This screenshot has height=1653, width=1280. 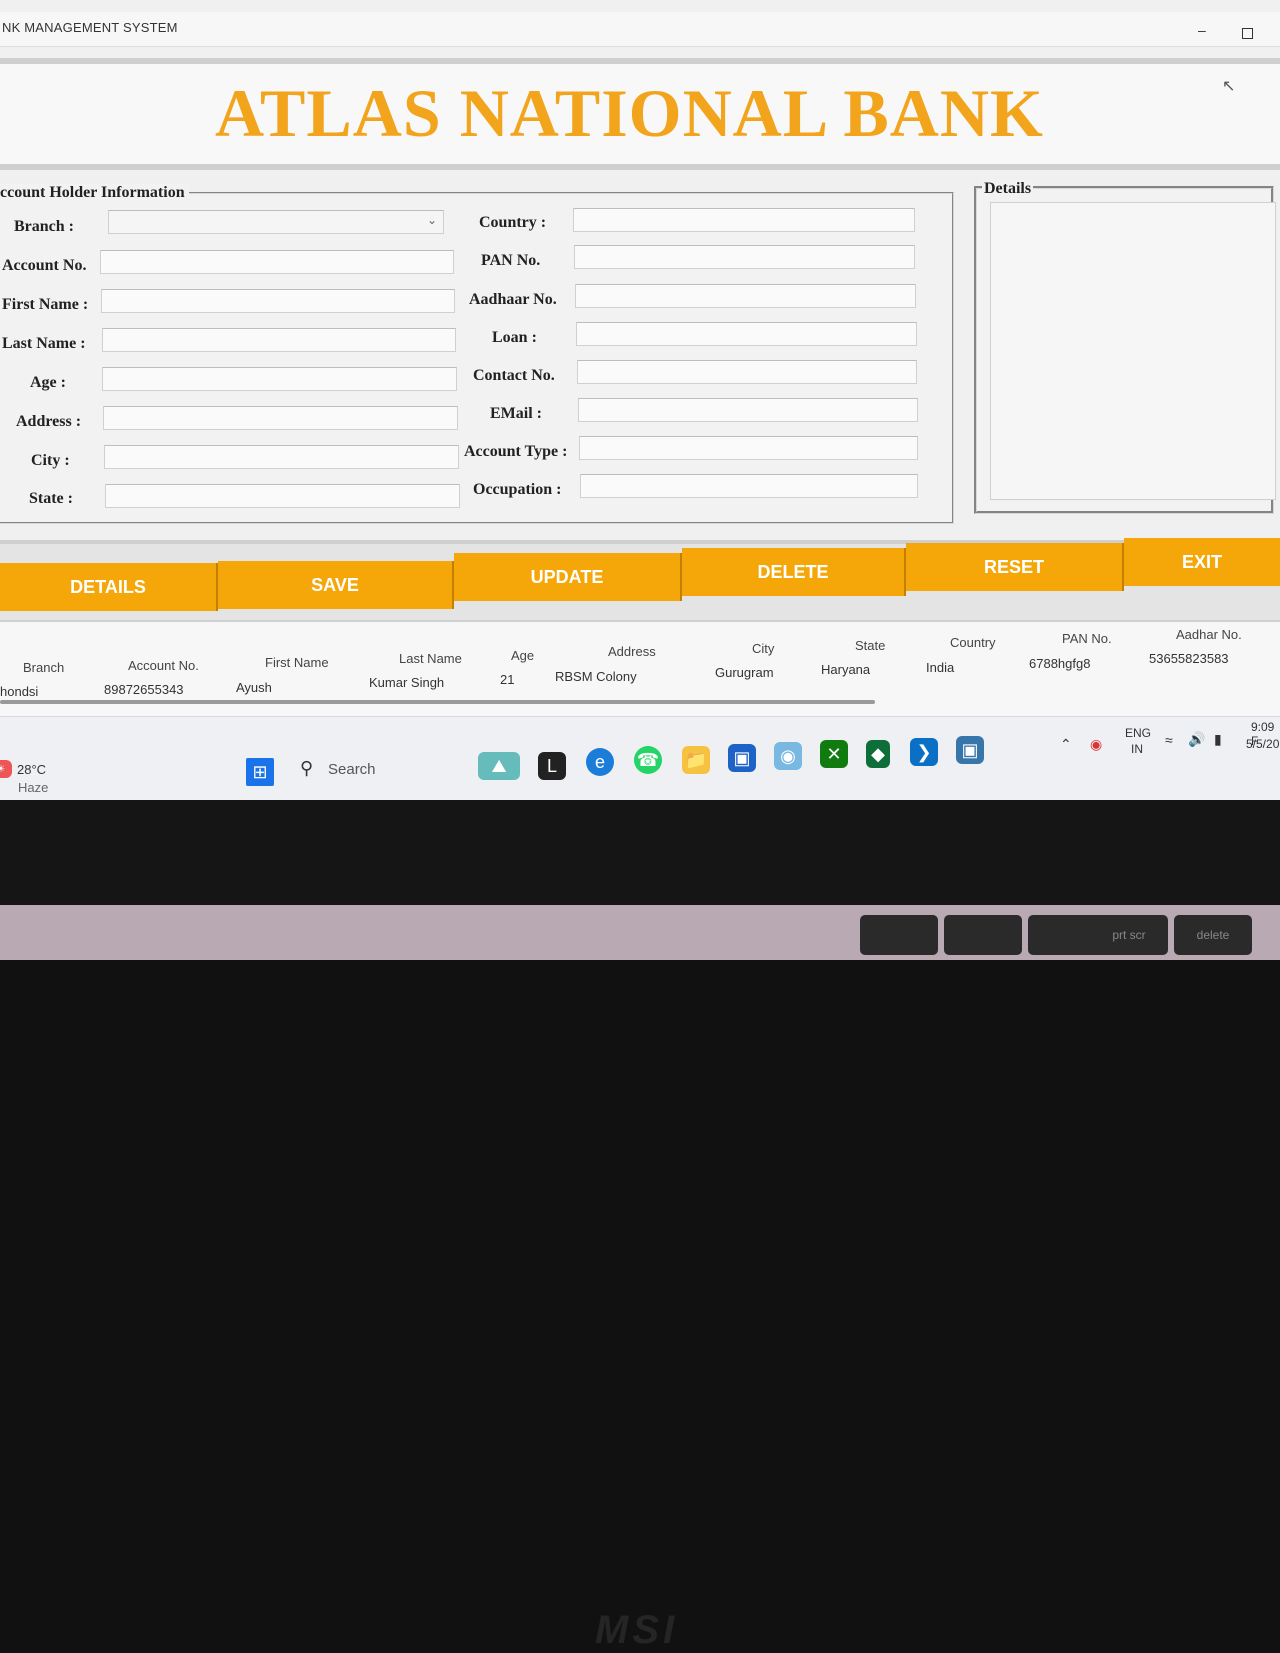 I want to click on city-field, so click(x=281, y=457).